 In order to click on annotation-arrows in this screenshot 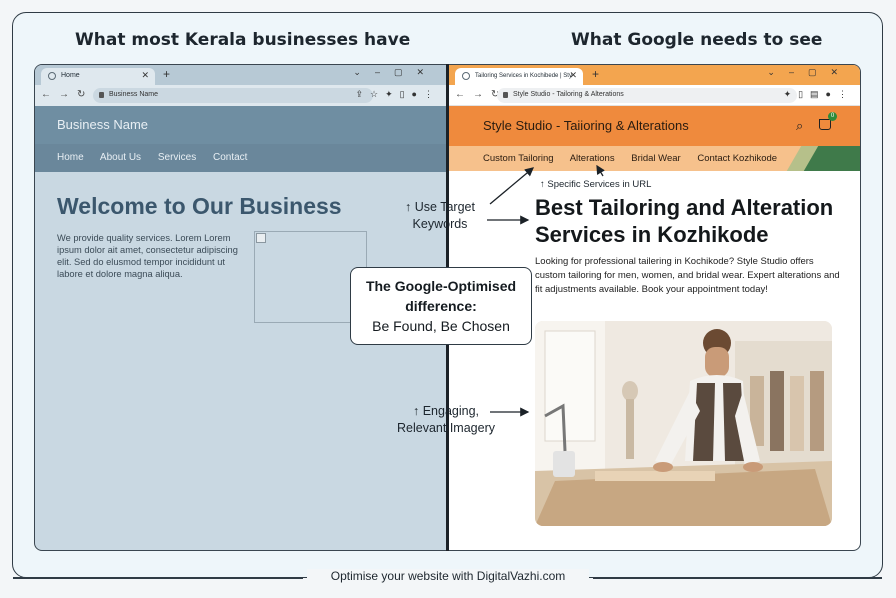, I will do `click(546, 290)`.